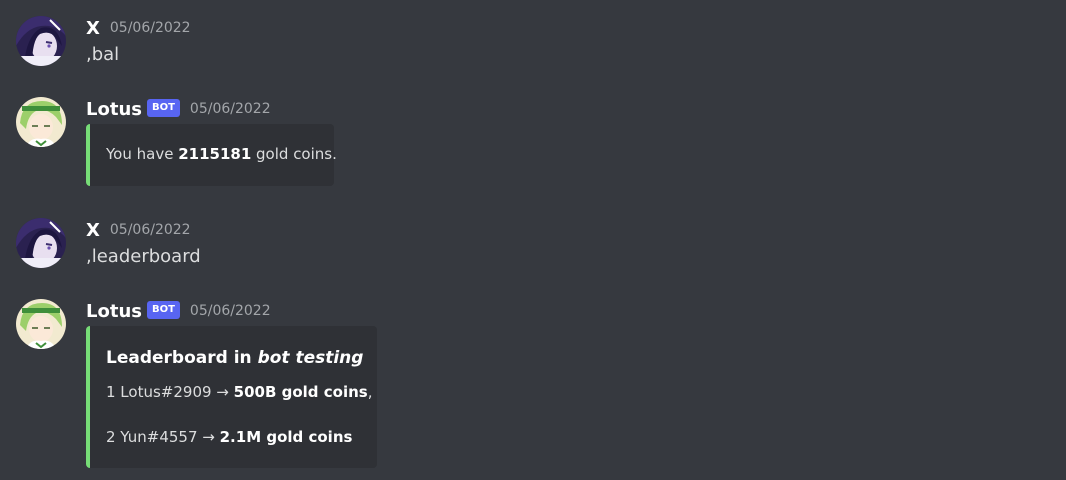 The height and width of the screenshot is (480, 1066). I want to click on message: X 05/06/2022 ,bal, so click(533, 43).